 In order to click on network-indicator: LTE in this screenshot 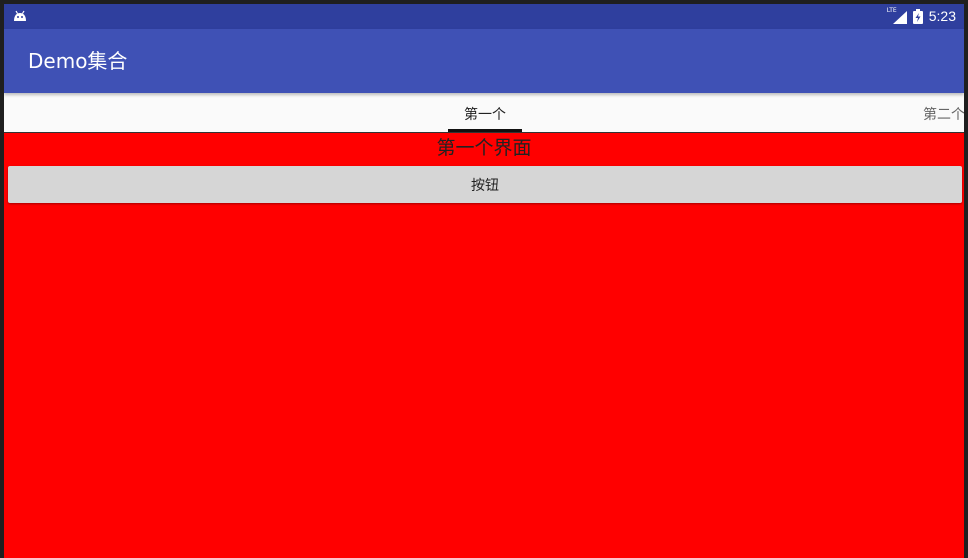, I will do `click(897, 15)`.